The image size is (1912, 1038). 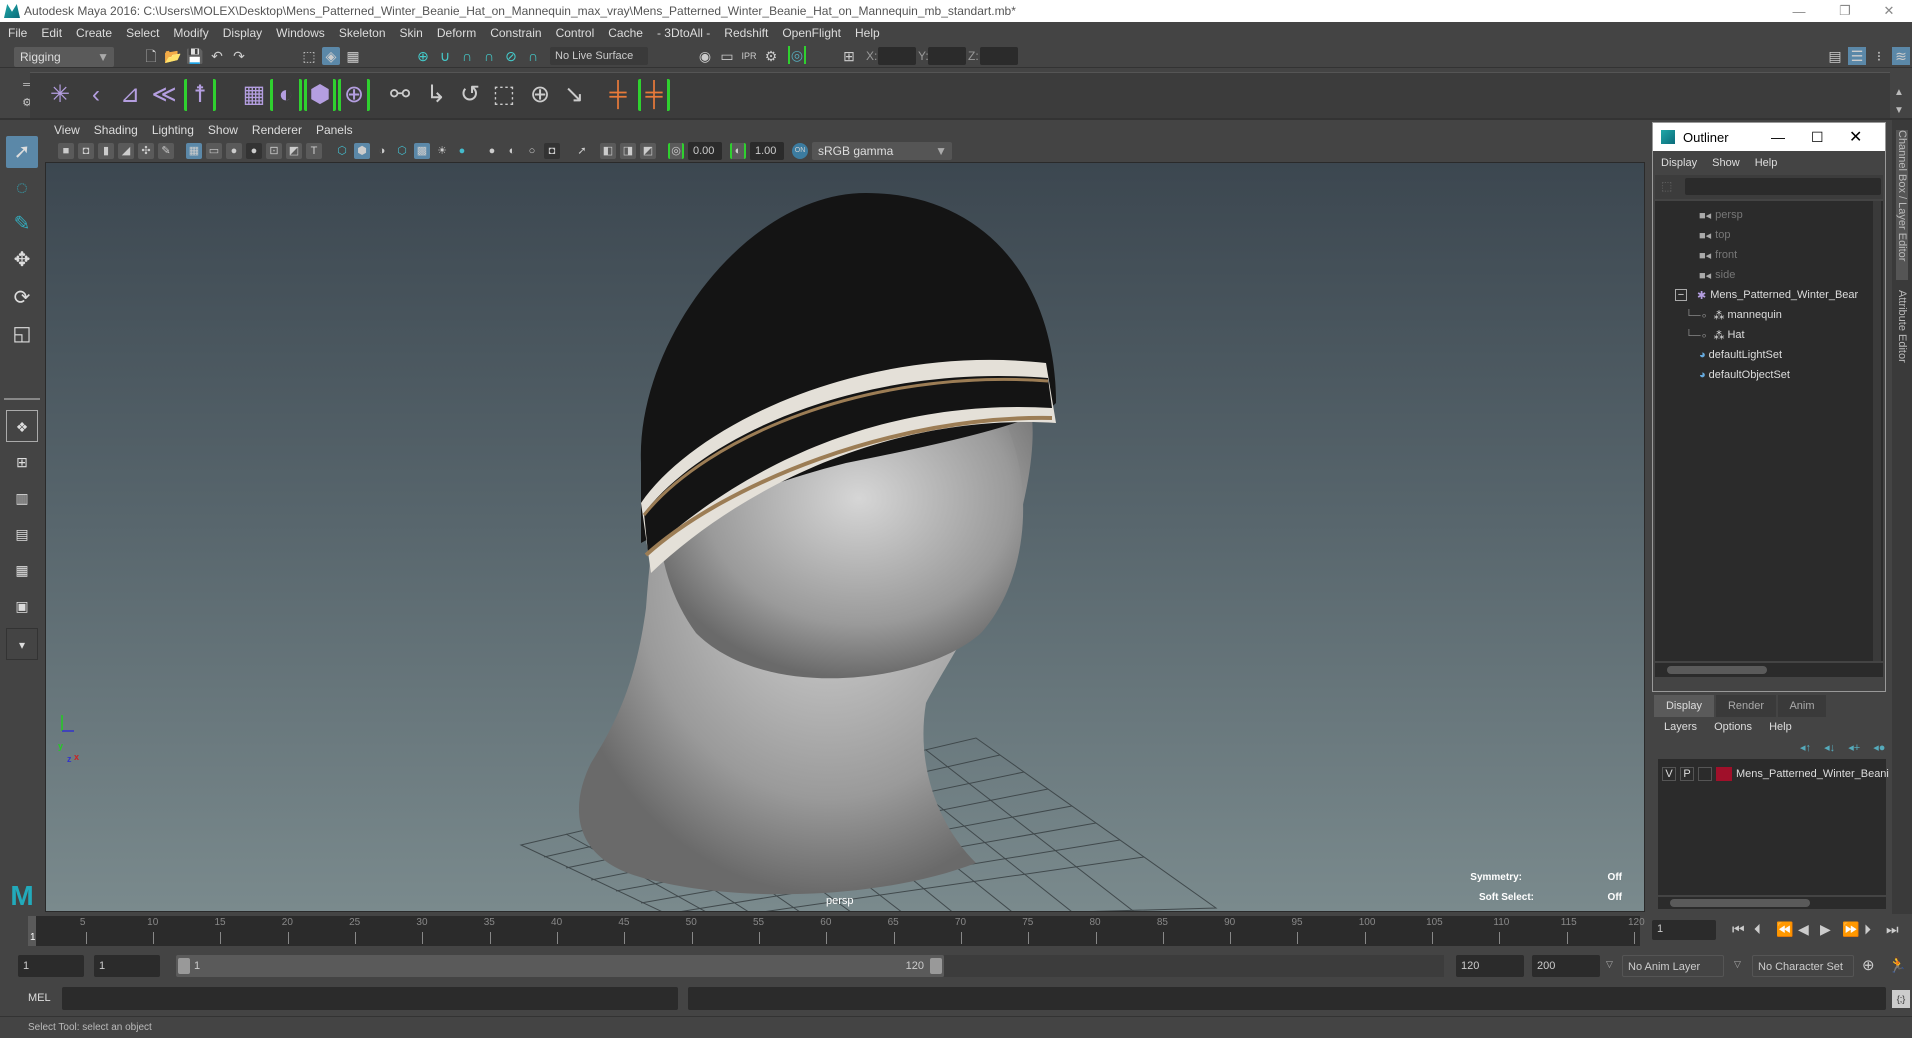 What do you see at coordinates (1740, 355) in the screenshot?
I see `outliner-item-defaultlightset: ◕ defaultLightSet` at bounding box center [1740, 355].